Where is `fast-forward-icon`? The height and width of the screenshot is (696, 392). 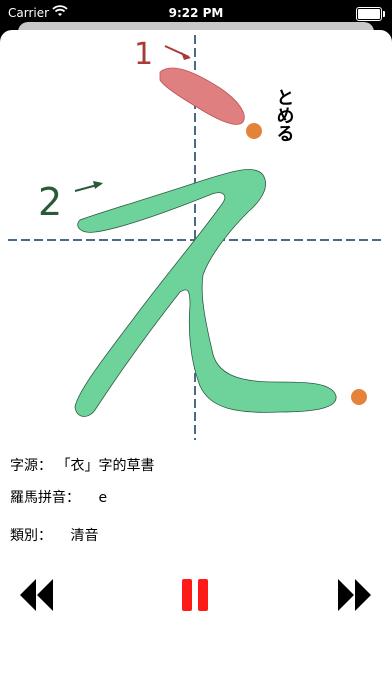
fast-forward-icon is located at coordinates (354, 595).